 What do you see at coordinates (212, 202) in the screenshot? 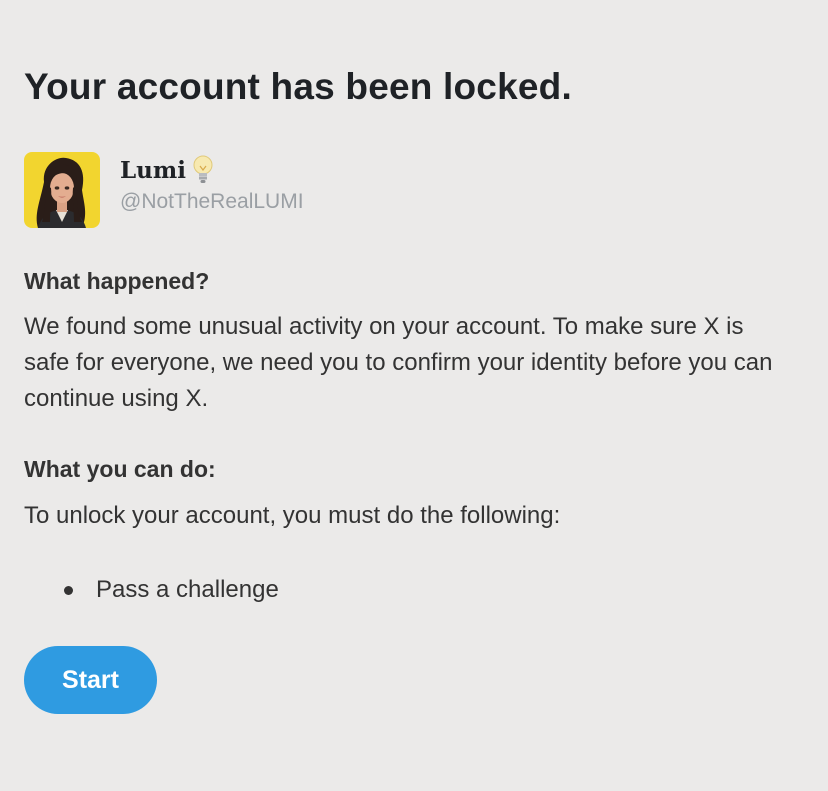
I see `user-handle: @NotTheRealLUMI` at bounding box center [212, 202].